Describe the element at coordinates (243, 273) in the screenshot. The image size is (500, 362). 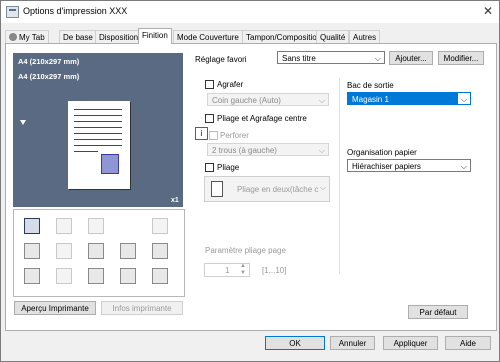
I see `spin-down-icon: ▼` at that location.